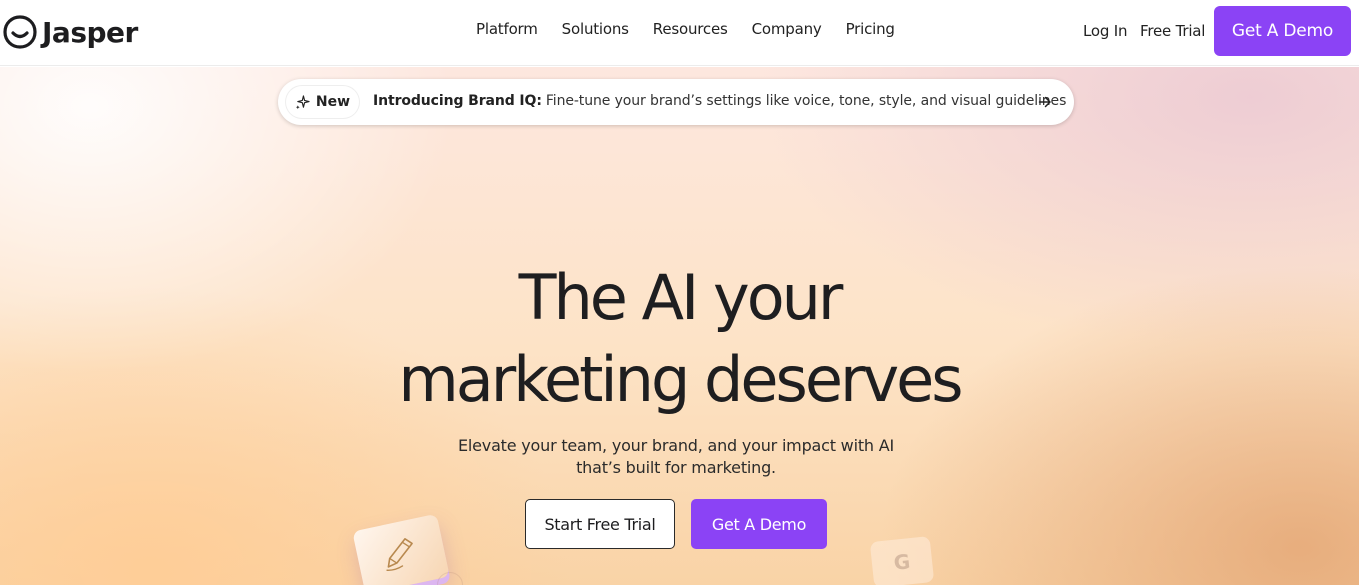 This screenshot has height=585, width=1359. Describe the element at coordinates (681, 297) in the screenshot. I see `headline-line-1: The AI your` at that location.